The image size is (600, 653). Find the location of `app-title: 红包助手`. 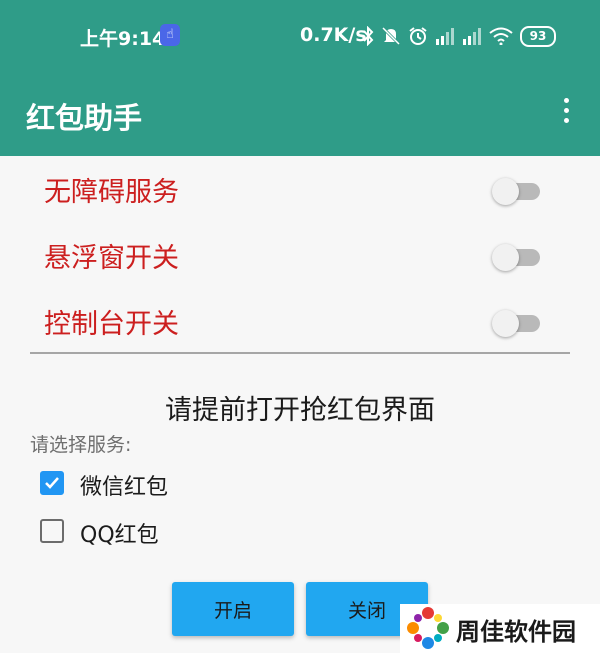

app-title: 红包助手 is located at coordinates (84, 118).